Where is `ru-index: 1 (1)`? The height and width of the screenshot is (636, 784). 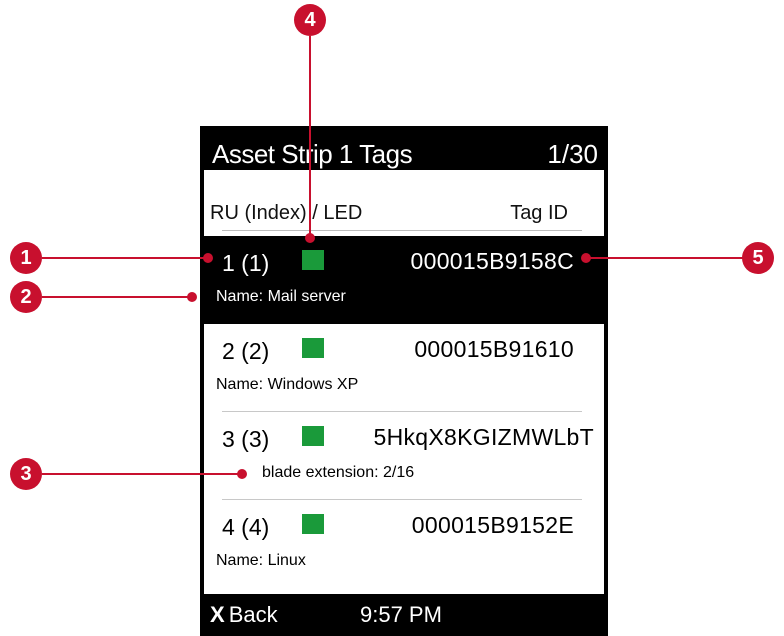
ru-index: 1 (1) is located at coordinates (246, 263).